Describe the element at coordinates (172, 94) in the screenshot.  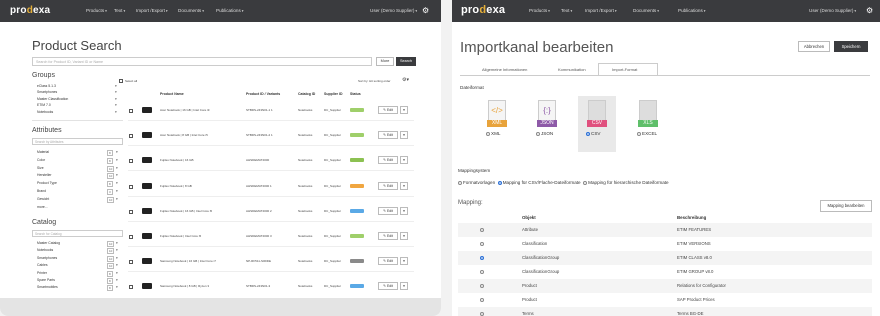
I see `col-product-name: Product Name` at that location.